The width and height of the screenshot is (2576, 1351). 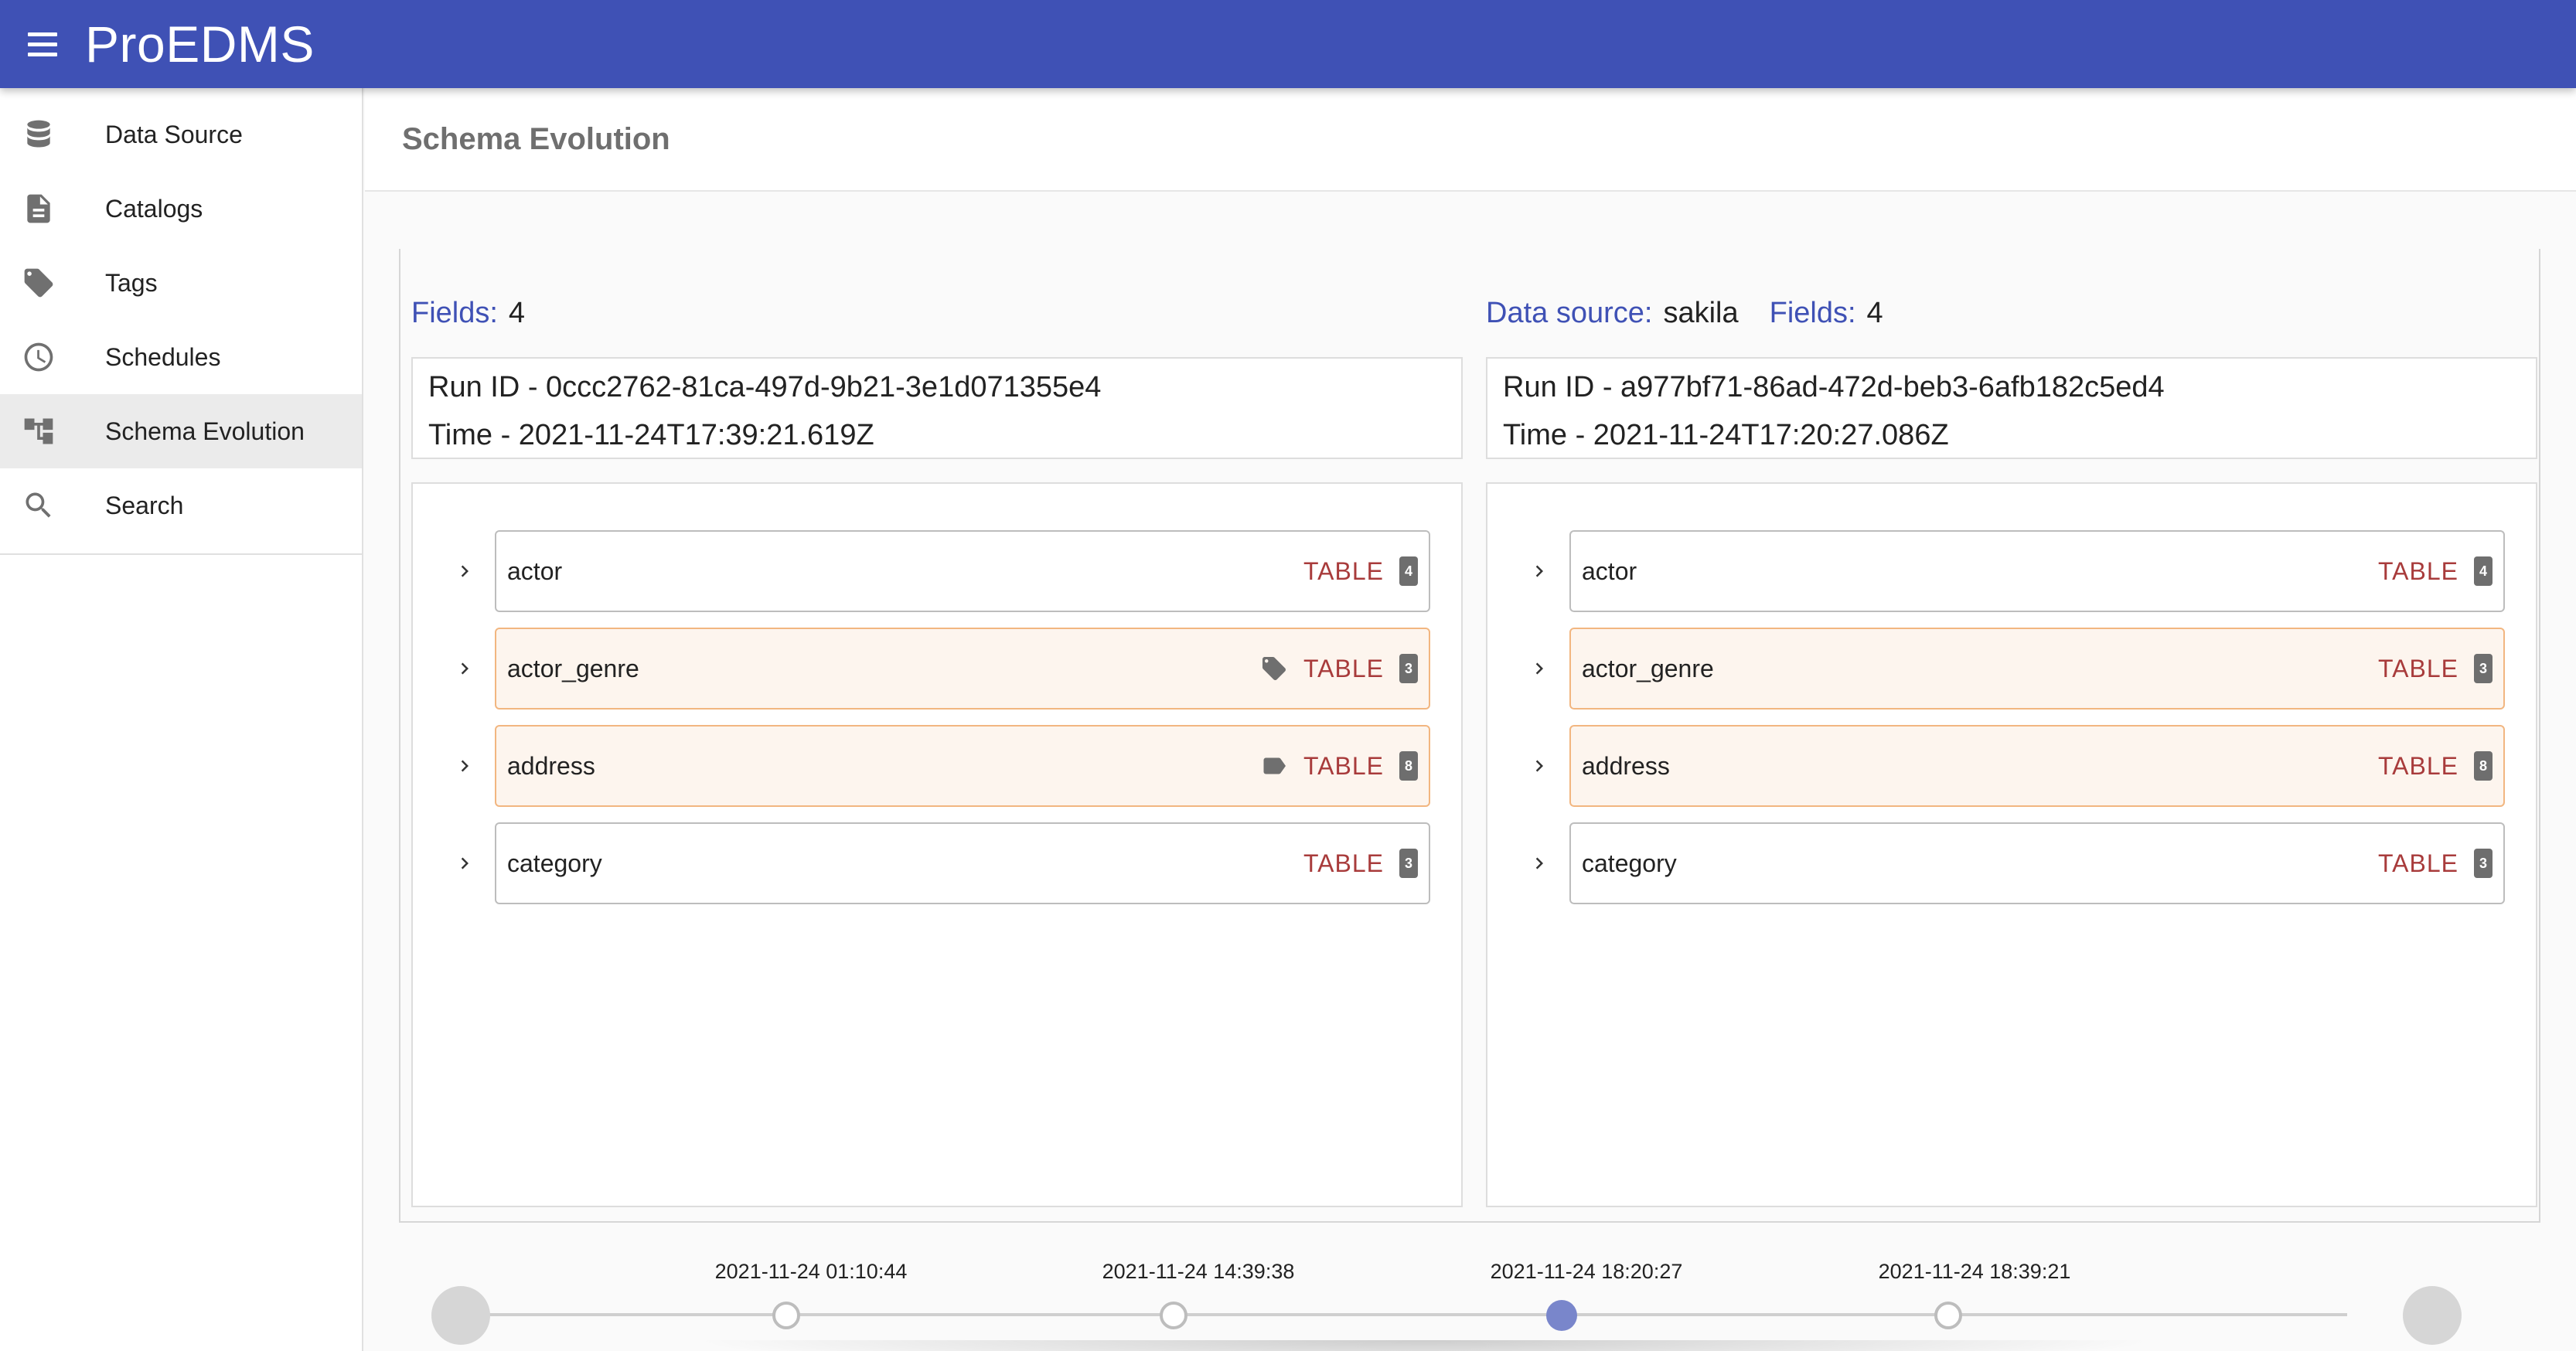 I want to click on page-header: Schema Evolution, so click(x=1470, y=140).